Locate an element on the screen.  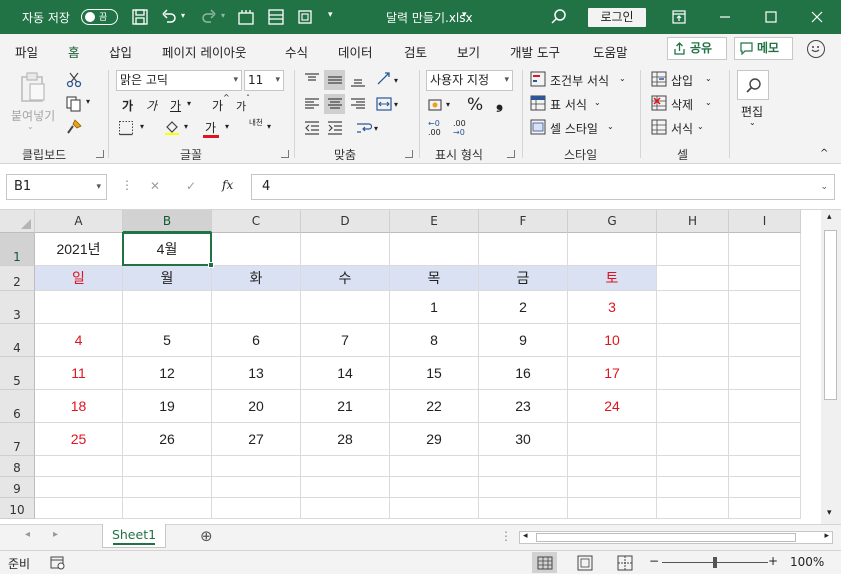
undo-dropdown-icon: ▾ is located at coordinates (183, 15).